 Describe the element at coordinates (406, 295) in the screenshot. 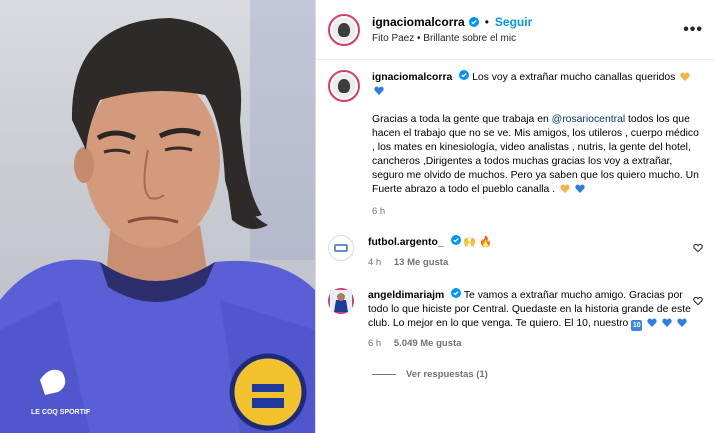

I see `comment-username: angeldimariajm` at that location.